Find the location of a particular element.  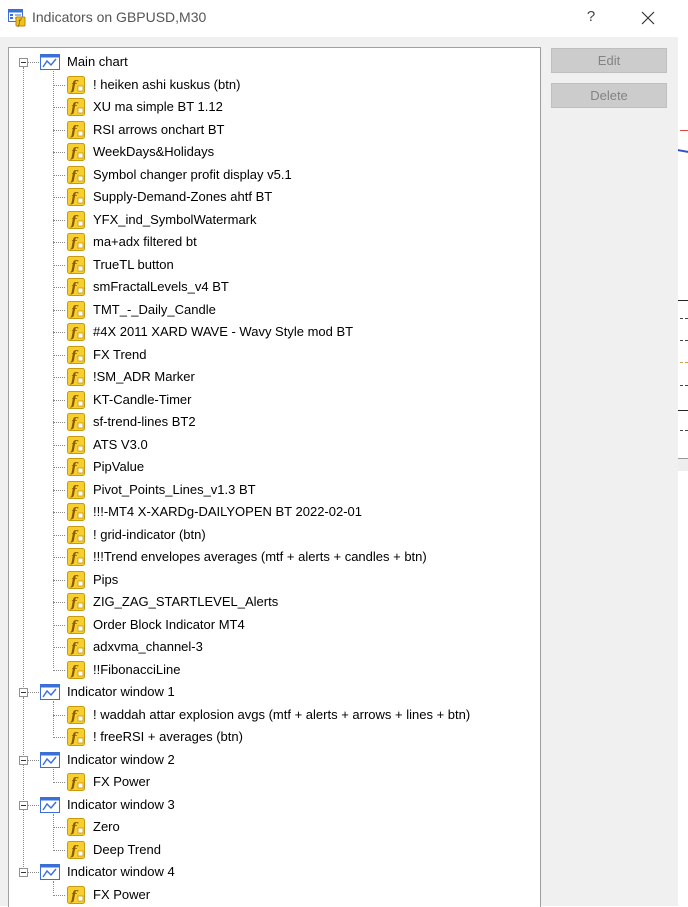

indicator-item: f RSI arrows onchart BT is located at coordinates (273, 130).